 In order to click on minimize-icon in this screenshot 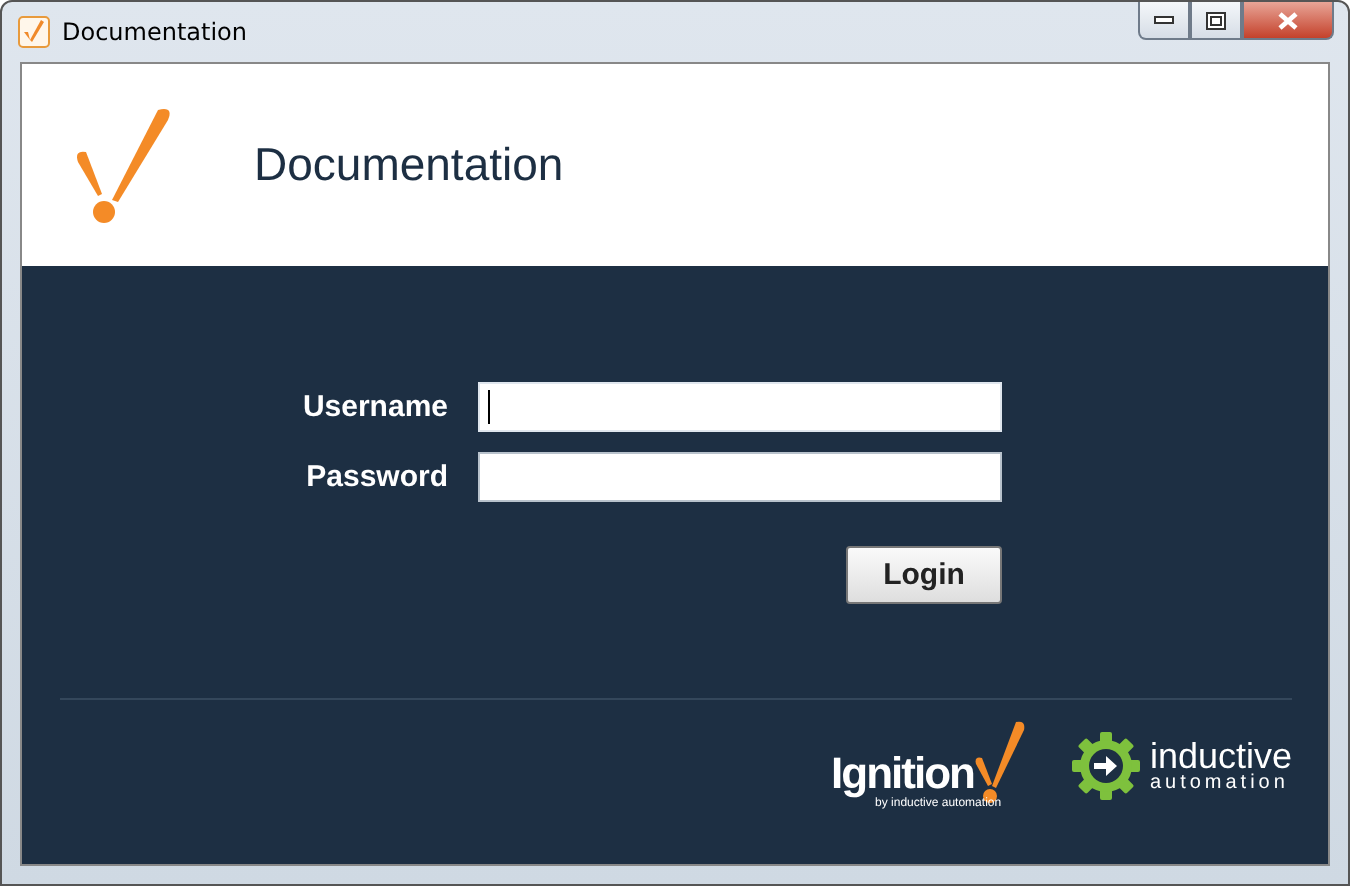, I will do `click(1164, 20)`.